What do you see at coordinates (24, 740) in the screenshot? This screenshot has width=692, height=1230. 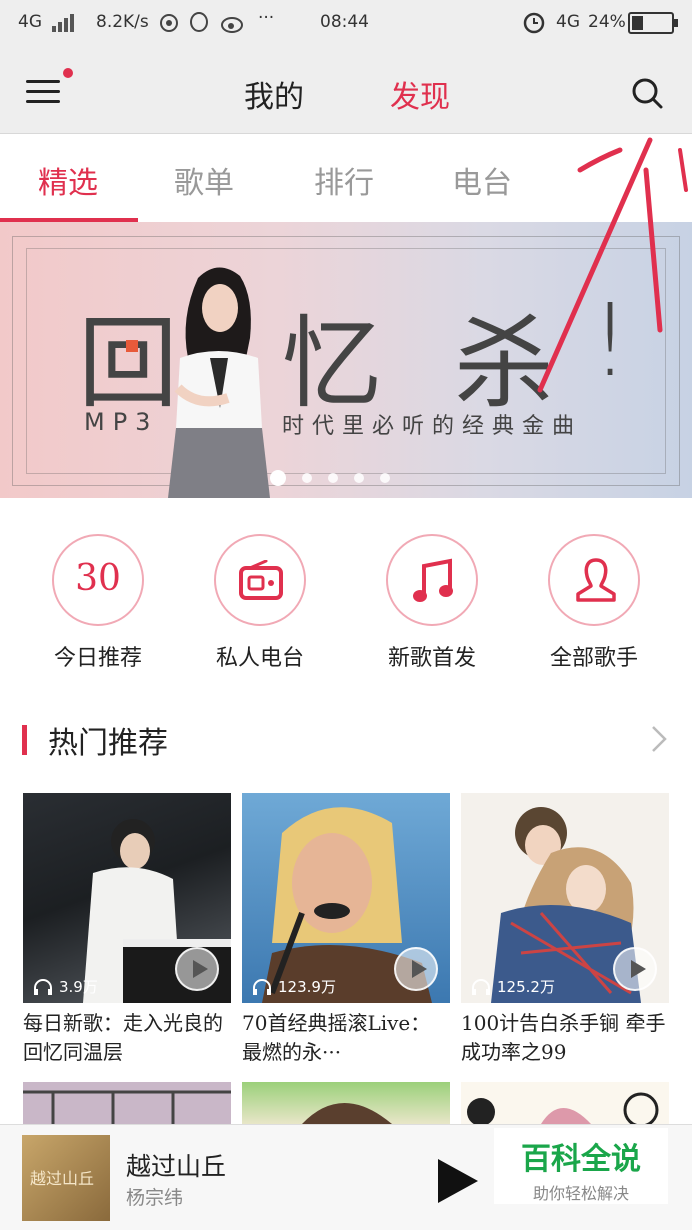 I see `section-accent-bar` at bounding box center [24, 740].